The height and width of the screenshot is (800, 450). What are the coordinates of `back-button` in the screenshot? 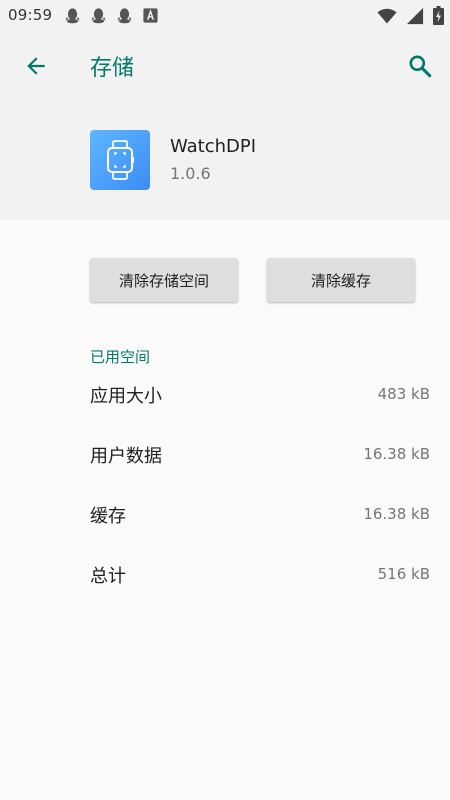 It's located at (36, 66).